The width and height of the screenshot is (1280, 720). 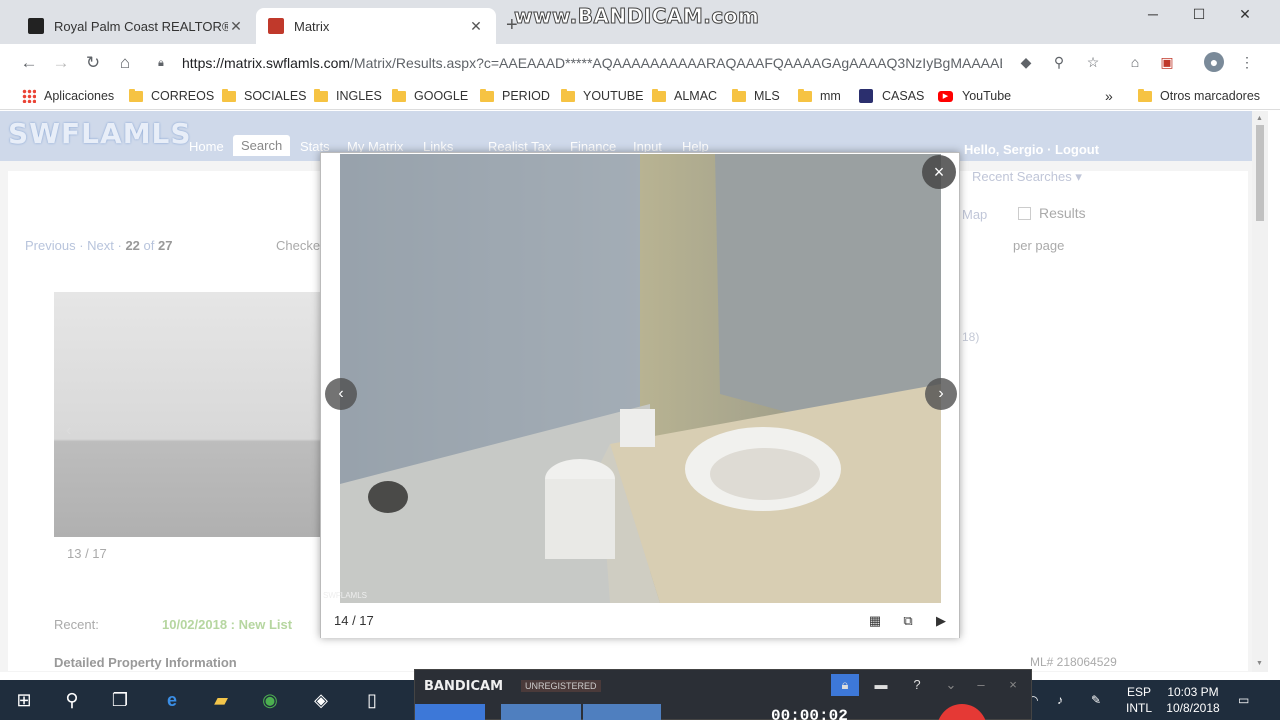 I want to click on close-lightbox-icon: ×, so click(x=939, y=172).